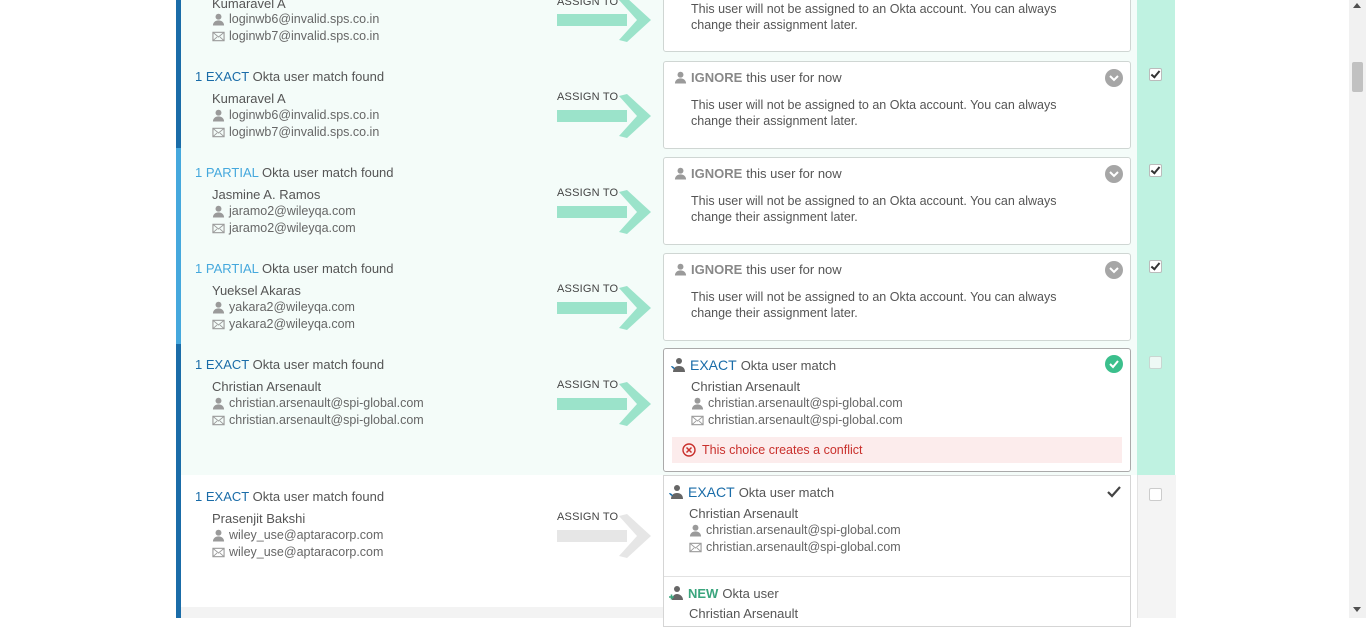 Image resolution: width=1366 pixels, height=627 pixels. What do you see at coordinates (259, 518) in the screenshot?
I see `user-name: Prasenjit Bakshi` at bounding box center [259, 518].